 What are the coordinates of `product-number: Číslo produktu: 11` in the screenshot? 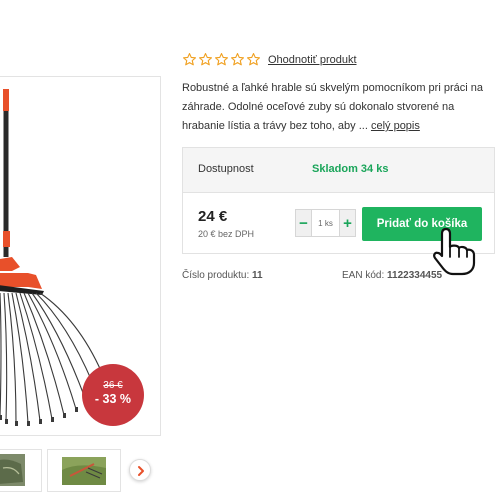 It's located at (222, 275).